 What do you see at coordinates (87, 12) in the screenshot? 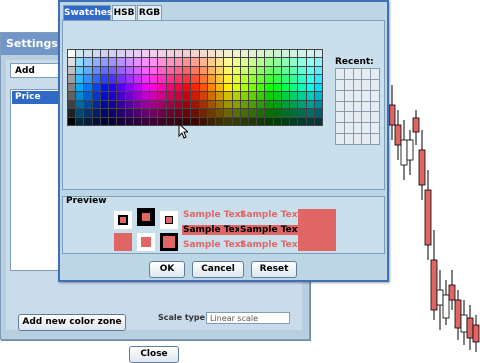
I see `tab-swatches: Swatches` at bounding box center [87, 12].